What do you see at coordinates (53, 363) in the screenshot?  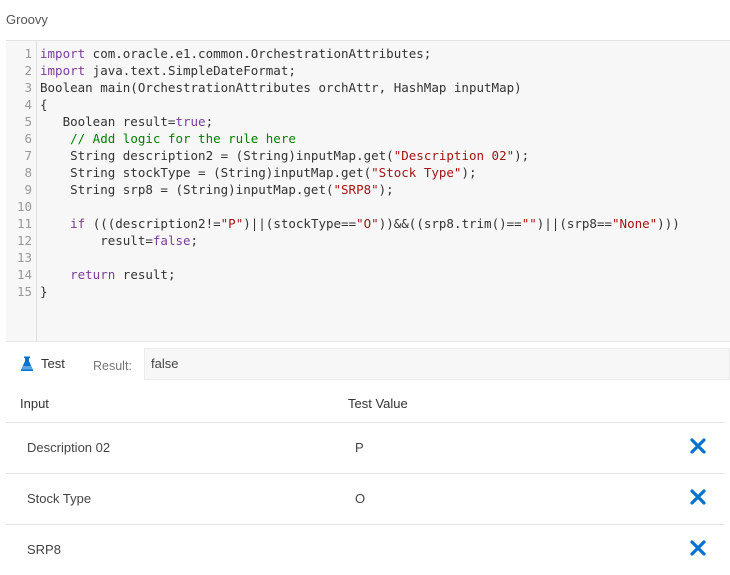 I see `test-tab-label: Test` at bounding box center [53, 363].